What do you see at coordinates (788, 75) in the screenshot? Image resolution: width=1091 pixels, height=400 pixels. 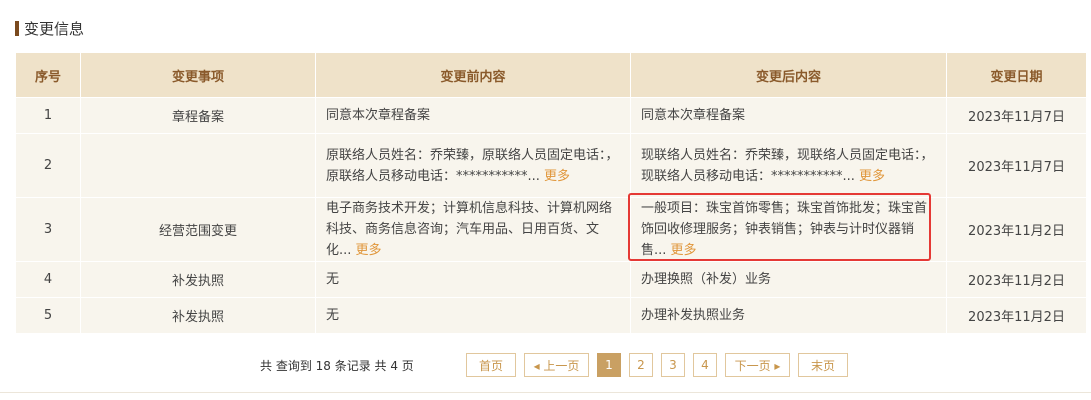 I see `col-header-after: 变更后内容` at bounding box center [788, 75].